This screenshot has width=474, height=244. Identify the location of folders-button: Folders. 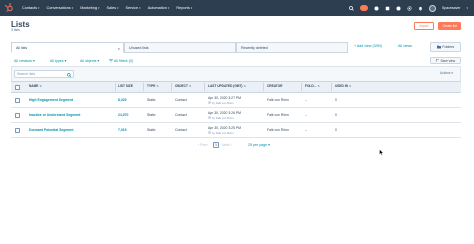
(445, 47).